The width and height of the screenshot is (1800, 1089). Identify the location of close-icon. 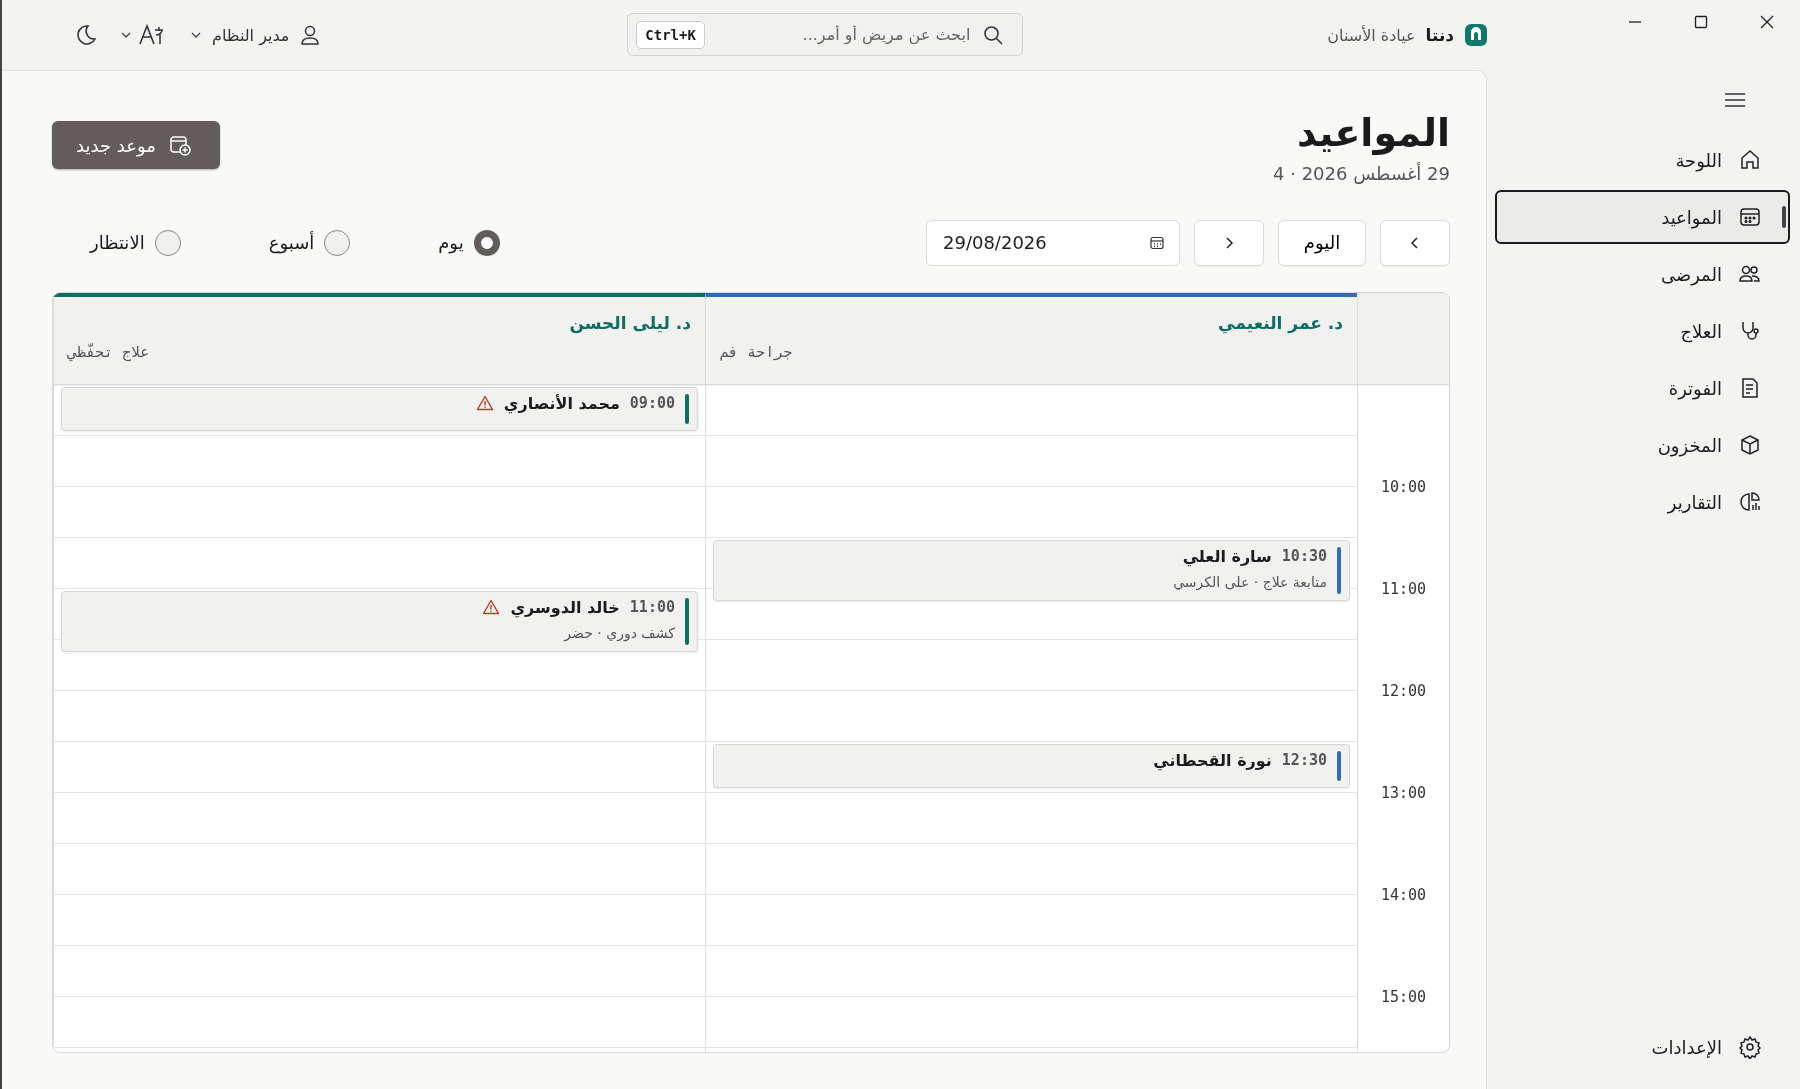
(1767, 22).